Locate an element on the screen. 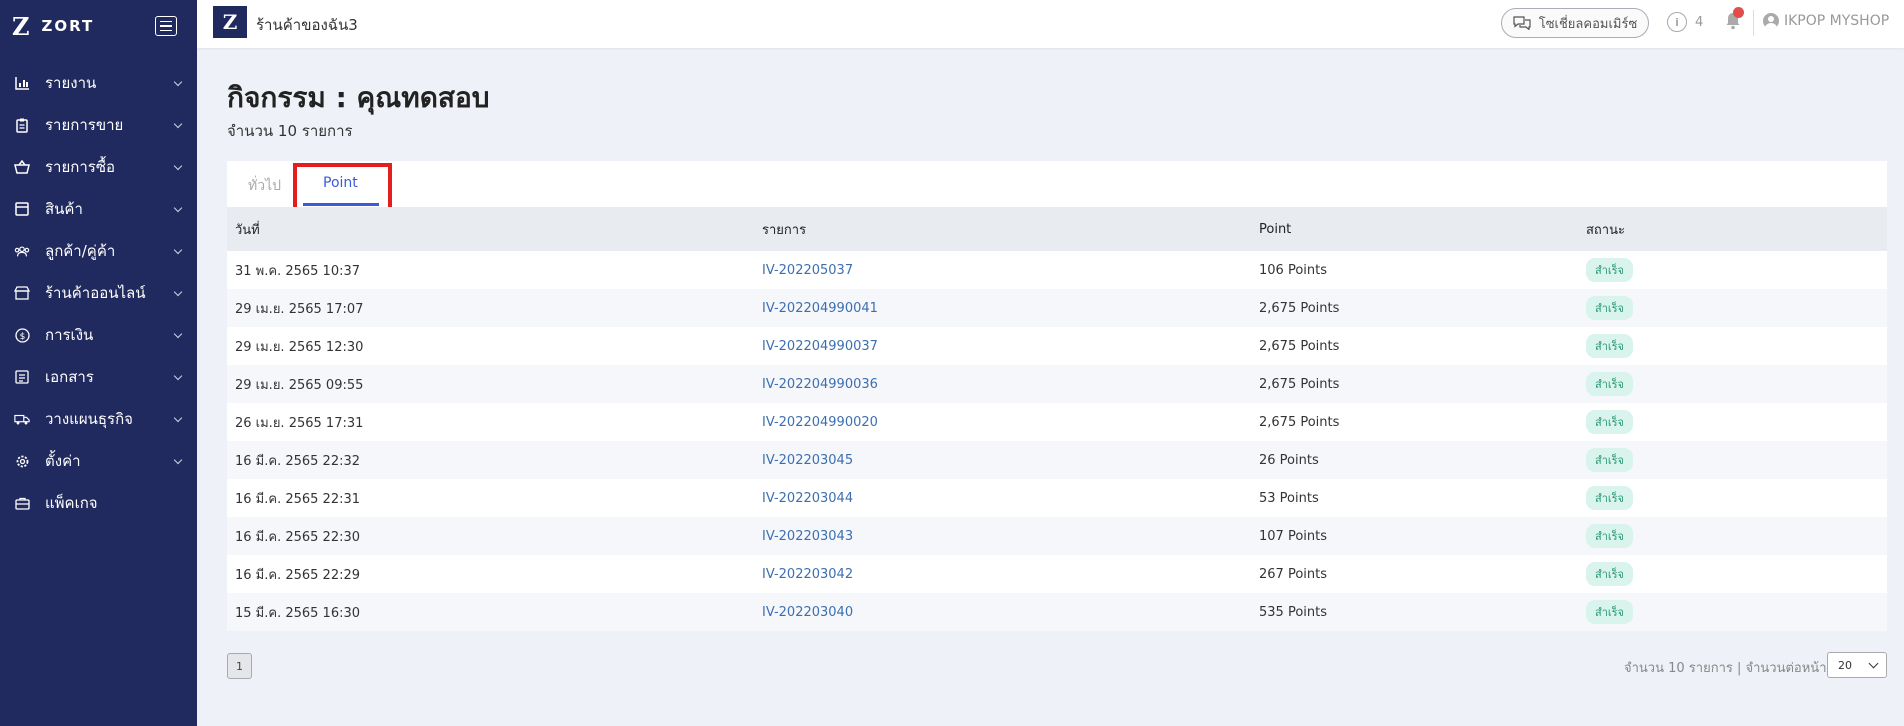 This screenshot has height=726, width=1904. pagination-page-1: 1 is located at coordinates (239, 666).